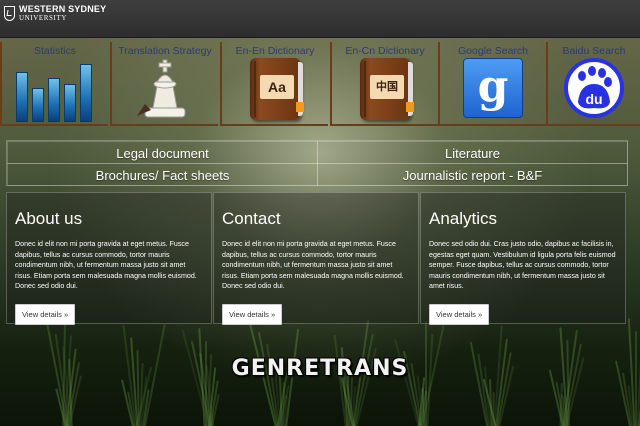 The width and height of the screenshot is (640, 426). What do you see at coordinates (9, 13) in the screenshot?
I see `shield-icon` at bounding box center [9, 13].